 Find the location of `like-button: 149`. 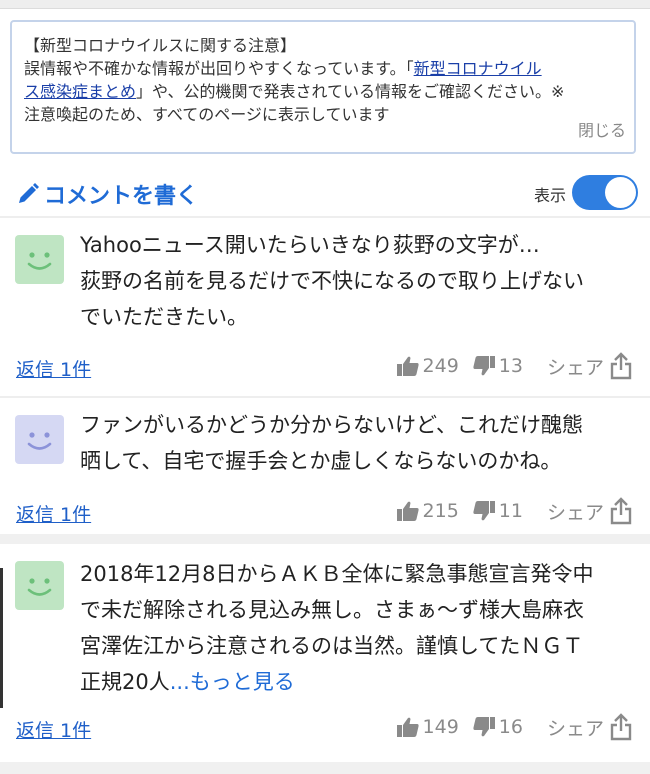

like-button: 149 is located at coordinates (427, 727).